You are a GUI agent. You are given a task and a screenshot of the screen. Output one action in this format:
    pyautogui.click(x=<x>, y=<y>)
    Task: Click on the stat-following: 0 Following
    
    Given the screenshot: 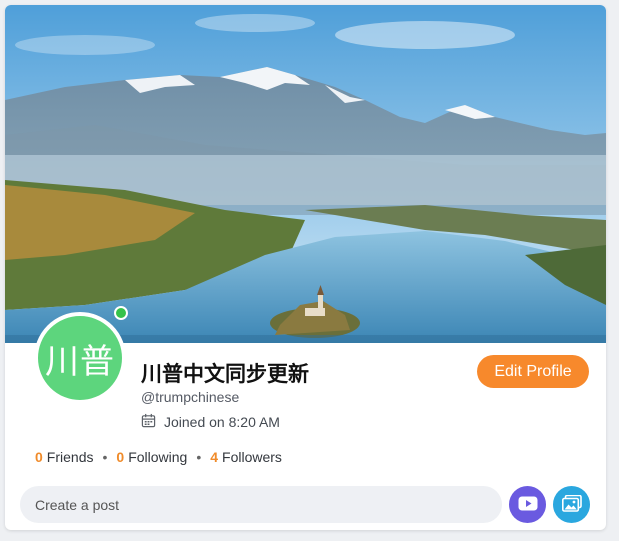 What is the action you would take?
    pyautogui.click(x=151, y=457)
    